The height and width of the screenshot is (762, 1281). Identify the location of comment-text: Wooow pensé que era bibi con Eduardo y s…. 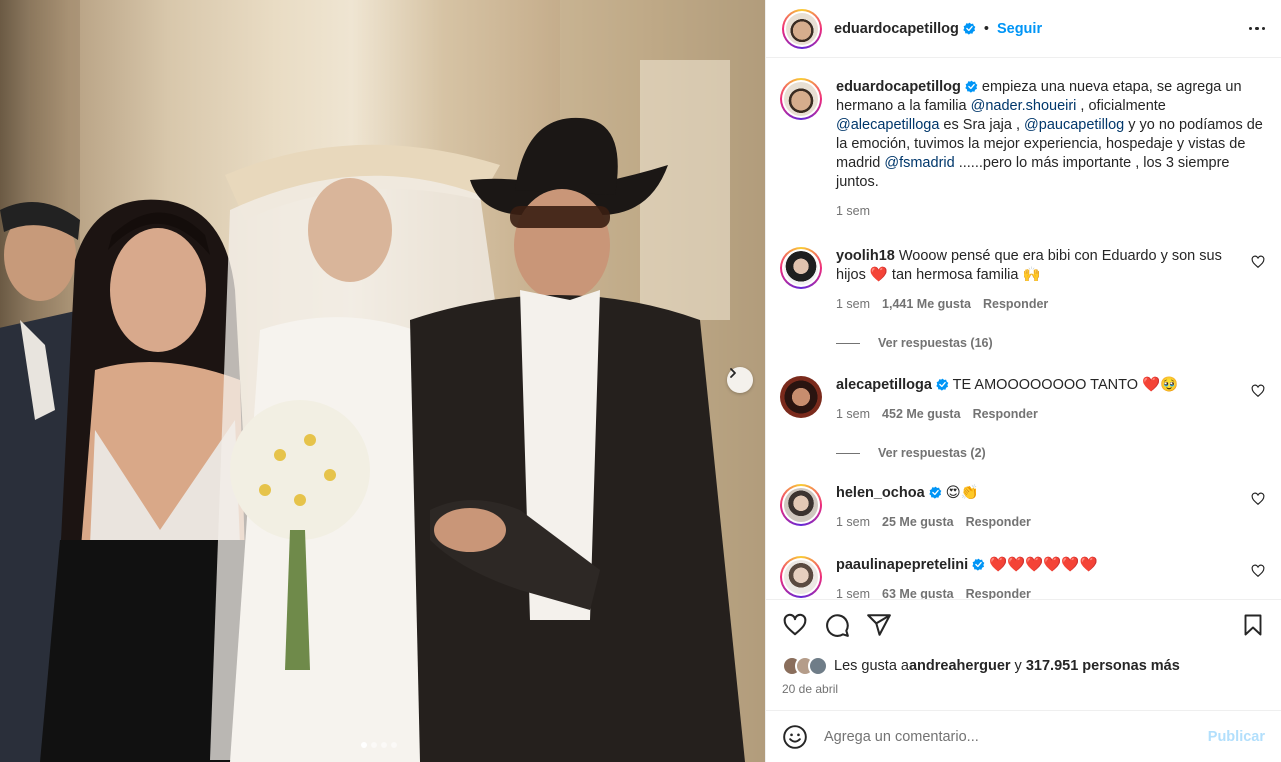
(1029, 265).